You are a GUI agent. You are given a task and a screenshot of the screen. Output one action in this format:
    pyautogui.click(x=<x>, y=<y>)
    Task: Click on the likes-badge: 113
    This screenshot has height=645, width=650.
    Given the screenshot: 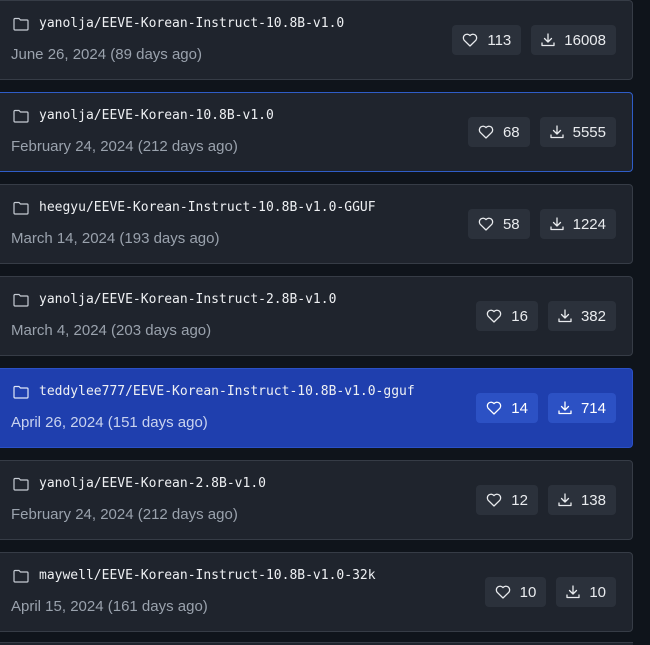 What is the action you would take?
    pyautogui.click(x=487, y=40)
    